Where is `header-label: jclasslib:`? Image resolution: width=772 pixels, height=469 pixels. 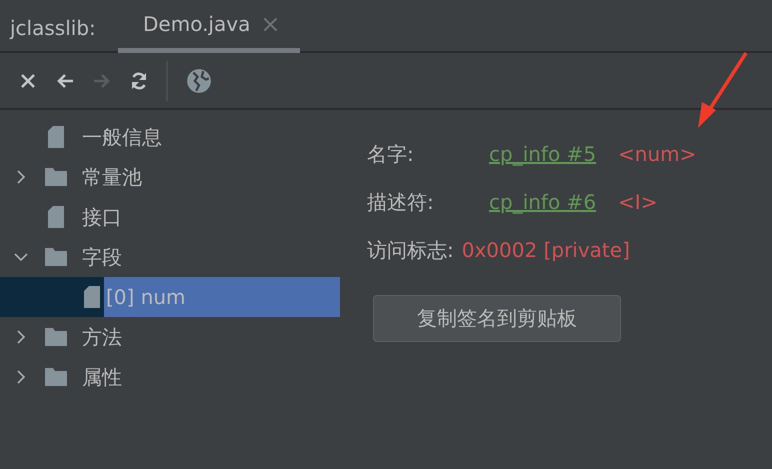 header-label: jclasslib: is located at coordinates (52, 28).